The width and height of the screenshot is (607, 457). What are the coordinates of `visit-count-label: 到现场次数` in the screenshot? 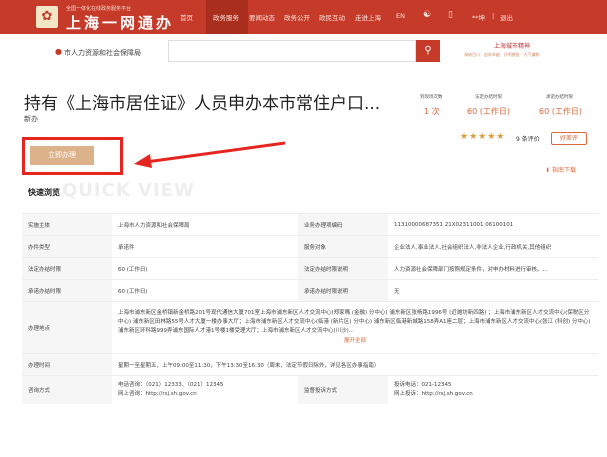 It's located at (431, 97).